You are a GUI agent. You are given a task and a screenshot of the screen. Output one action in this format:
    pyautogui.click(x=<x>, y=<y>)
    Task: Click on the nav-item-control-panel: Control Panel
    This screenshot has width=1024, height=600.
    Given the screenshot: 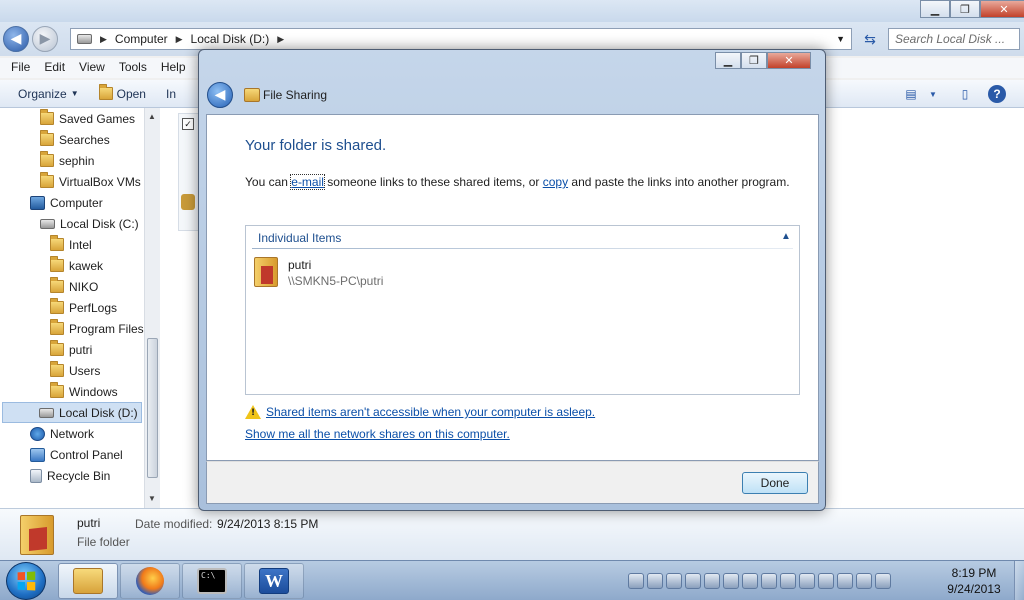 What is the action you would take?
    pyautogui.click(x=76, y=454)
    